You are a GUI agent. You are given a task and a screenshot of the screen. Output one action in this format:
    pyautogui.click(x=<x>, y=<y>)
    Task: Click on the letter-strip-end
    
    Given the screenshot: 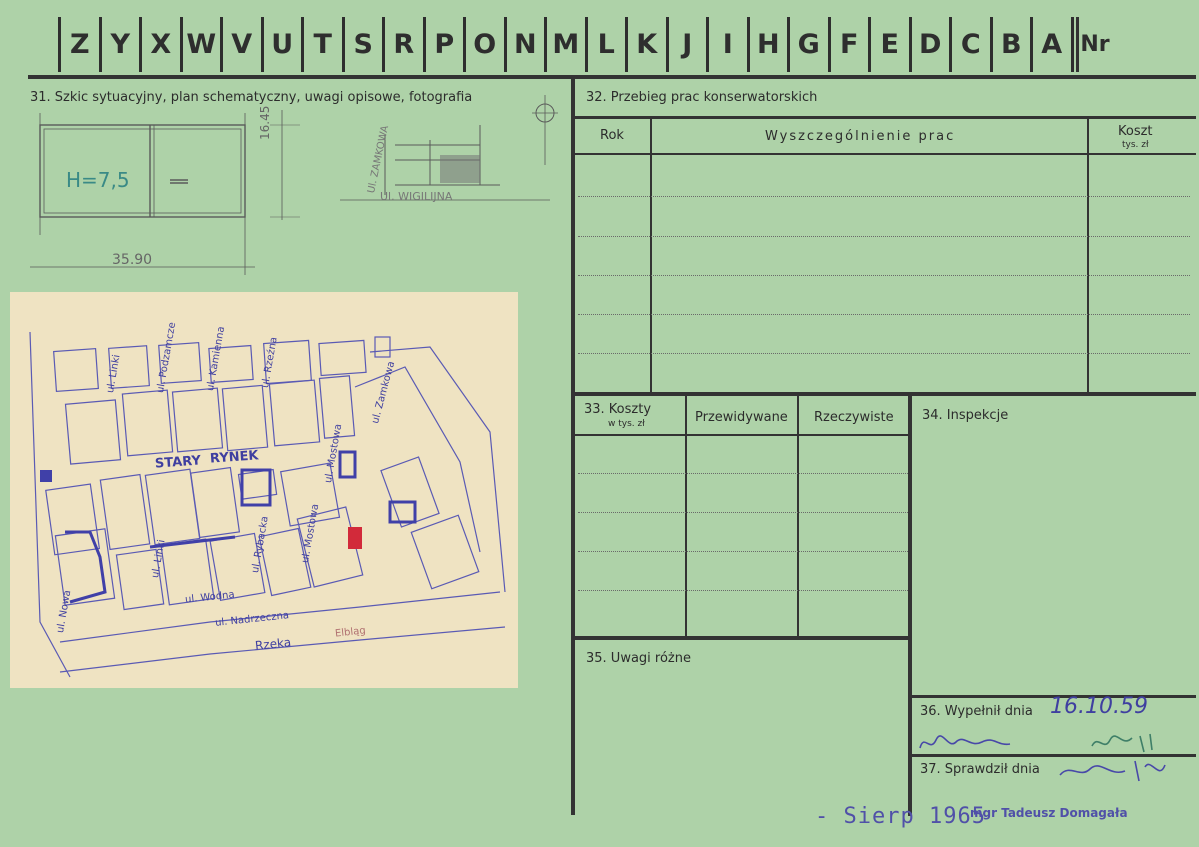 What is the action you would take?
    pyautogui.click(x=1077, y=44)
    